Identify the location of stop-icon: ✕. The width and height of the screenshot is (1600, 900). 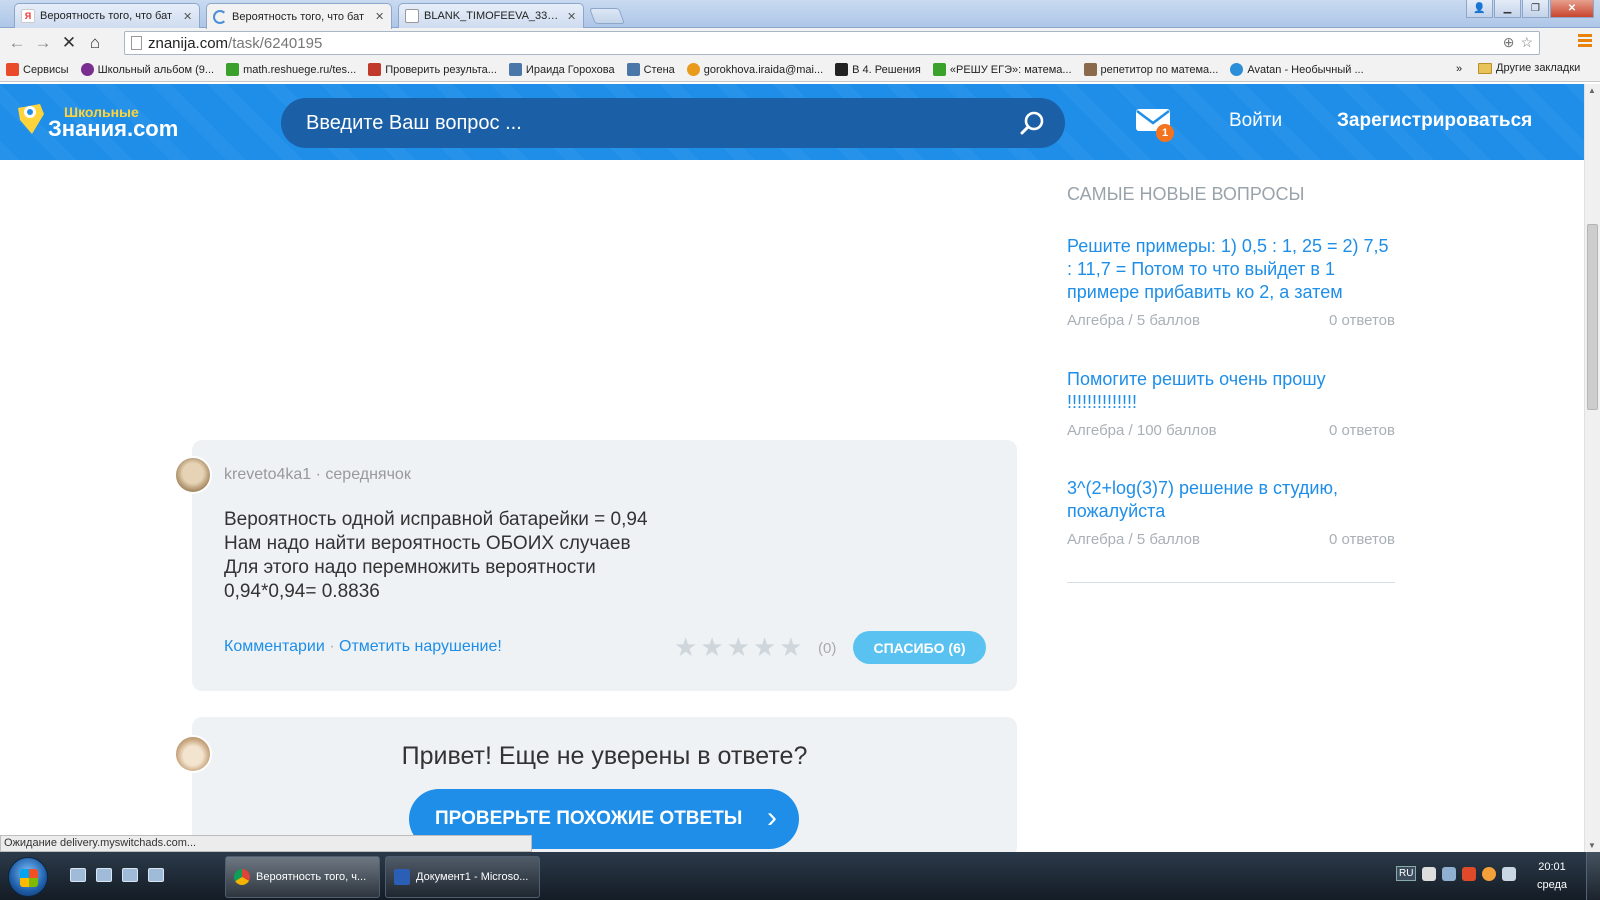
(69, 43).